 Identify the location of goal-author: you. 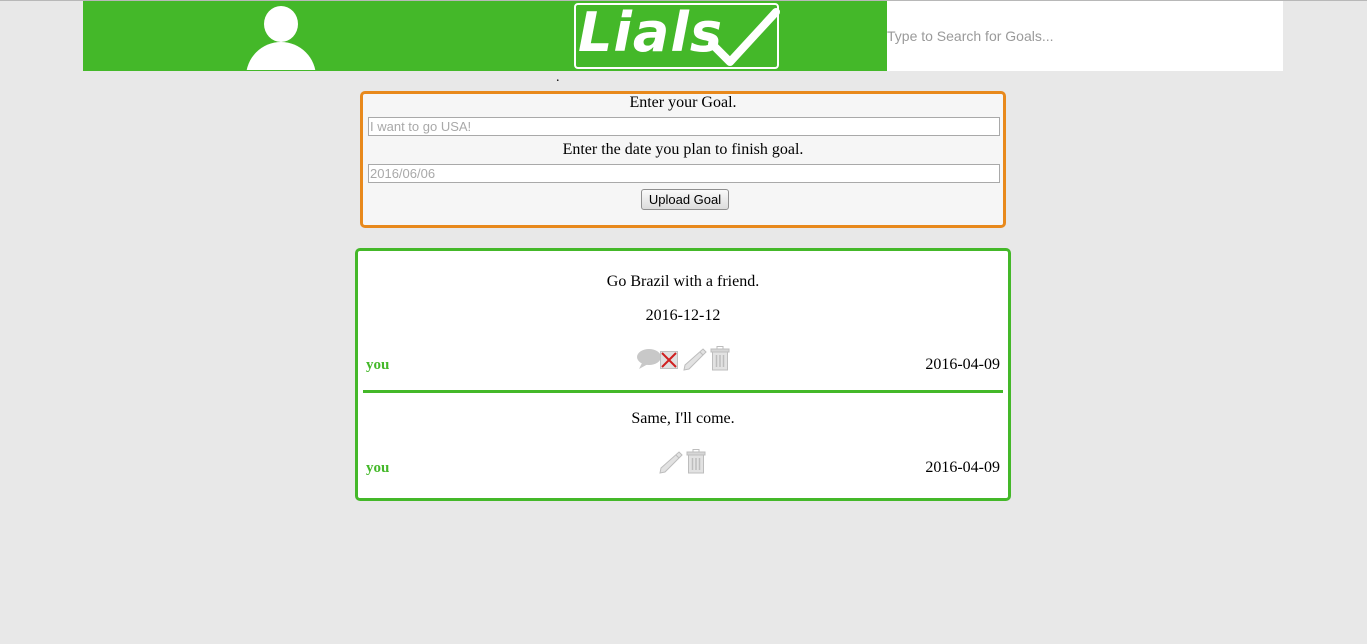
(377, 365).